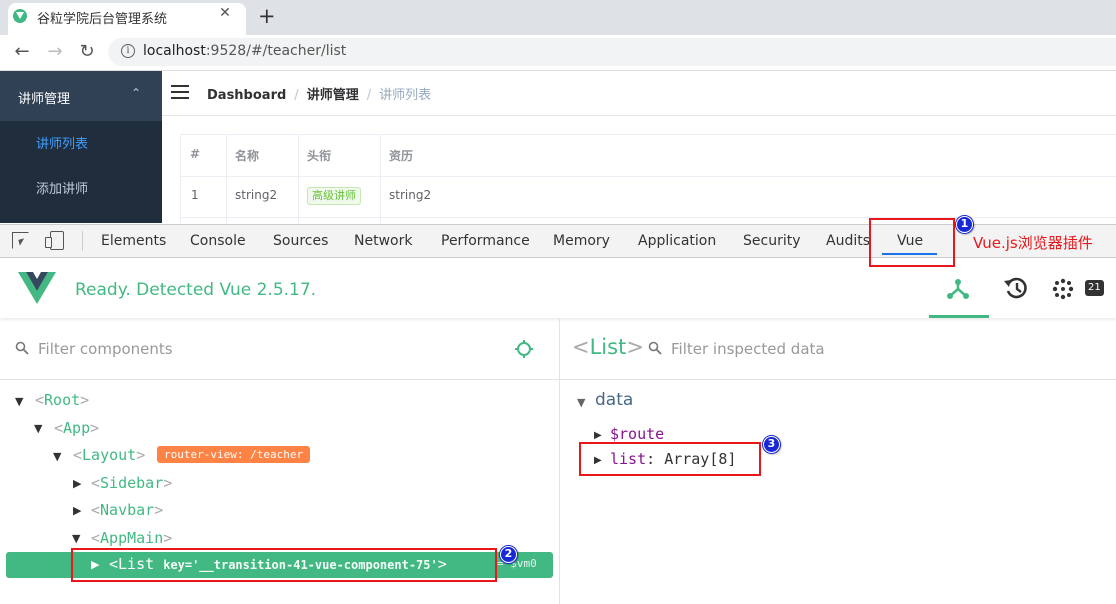 This screenshot has height=604, width=1116. Describe the element at coordinates (383, 241) in the screenshot. I see `tab-network: Network` at that location.